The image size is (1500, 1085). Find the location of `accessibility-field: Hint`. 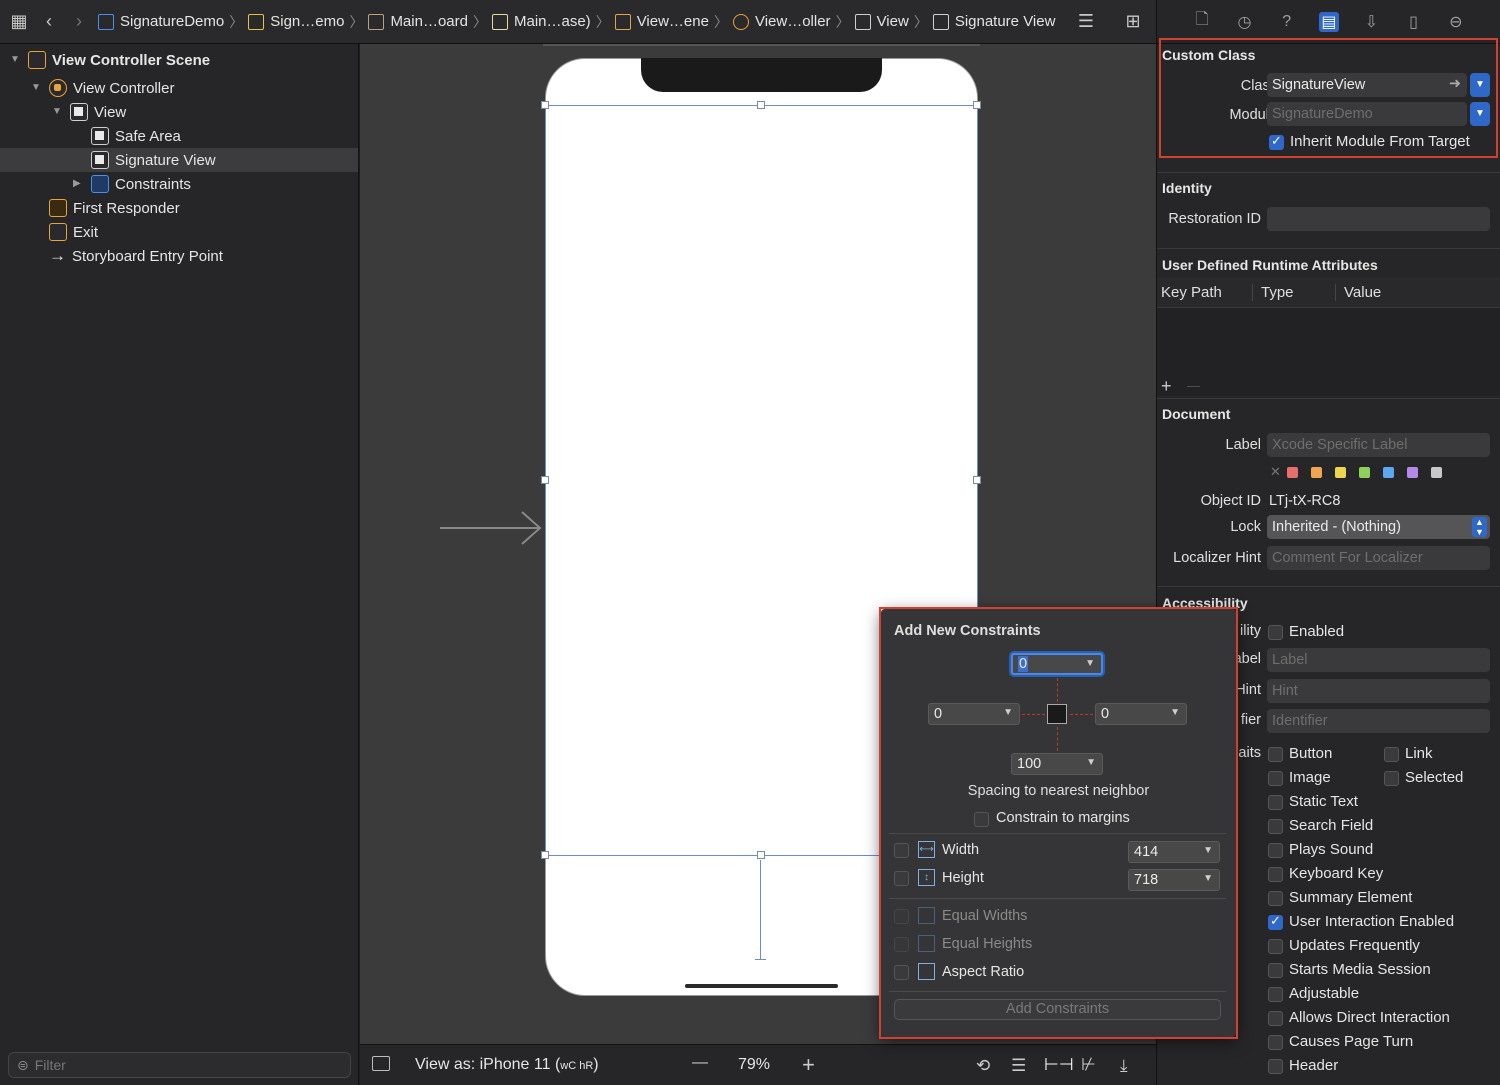

accessibility-field: Hint is located at coordinates (1378, 691).